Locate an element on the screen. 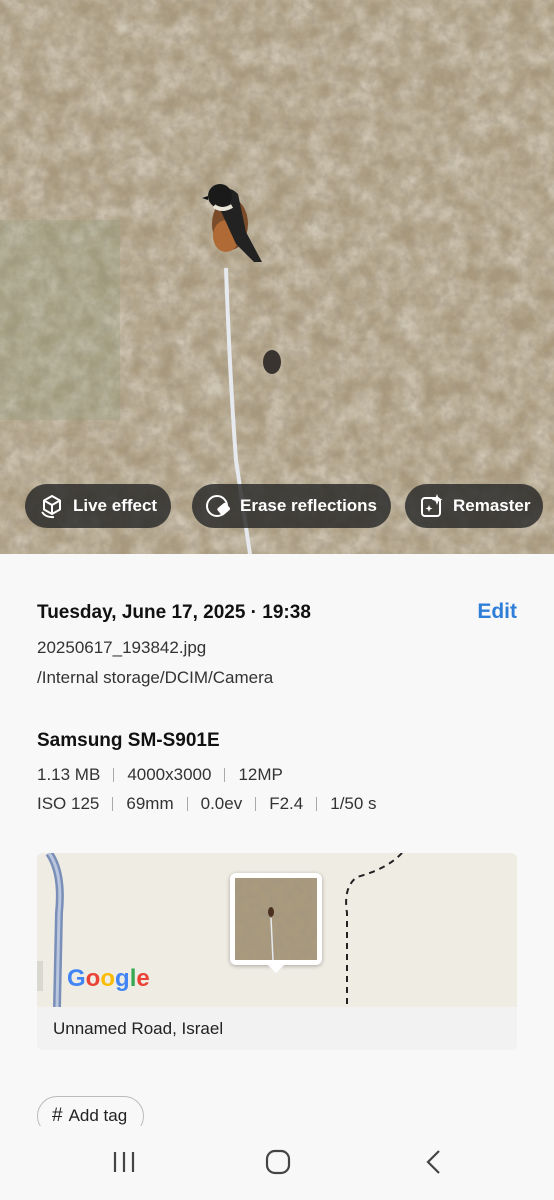 The height and width of the screenshot is (1200, 554). exposure-value: 0.0ev is located at coordinates (221, 803).